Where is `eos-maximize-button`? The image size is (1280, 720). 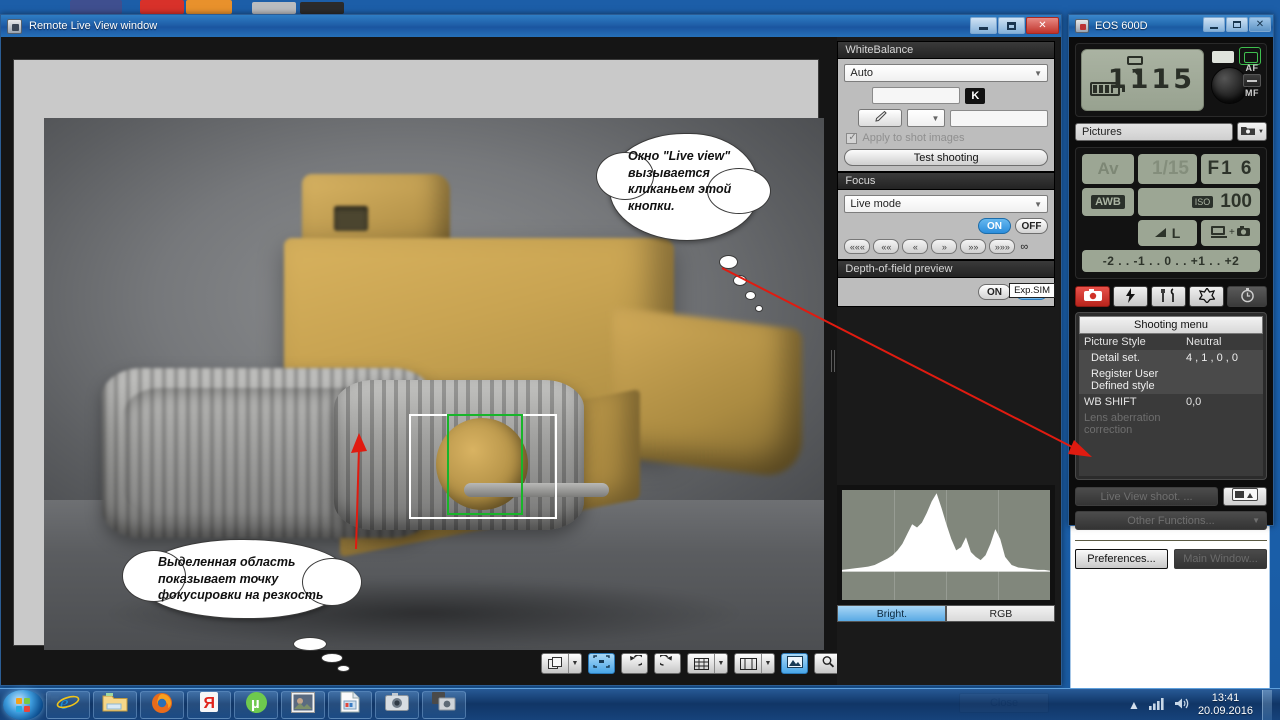 eos-maximize-button is located at coordinates (1237, 24).